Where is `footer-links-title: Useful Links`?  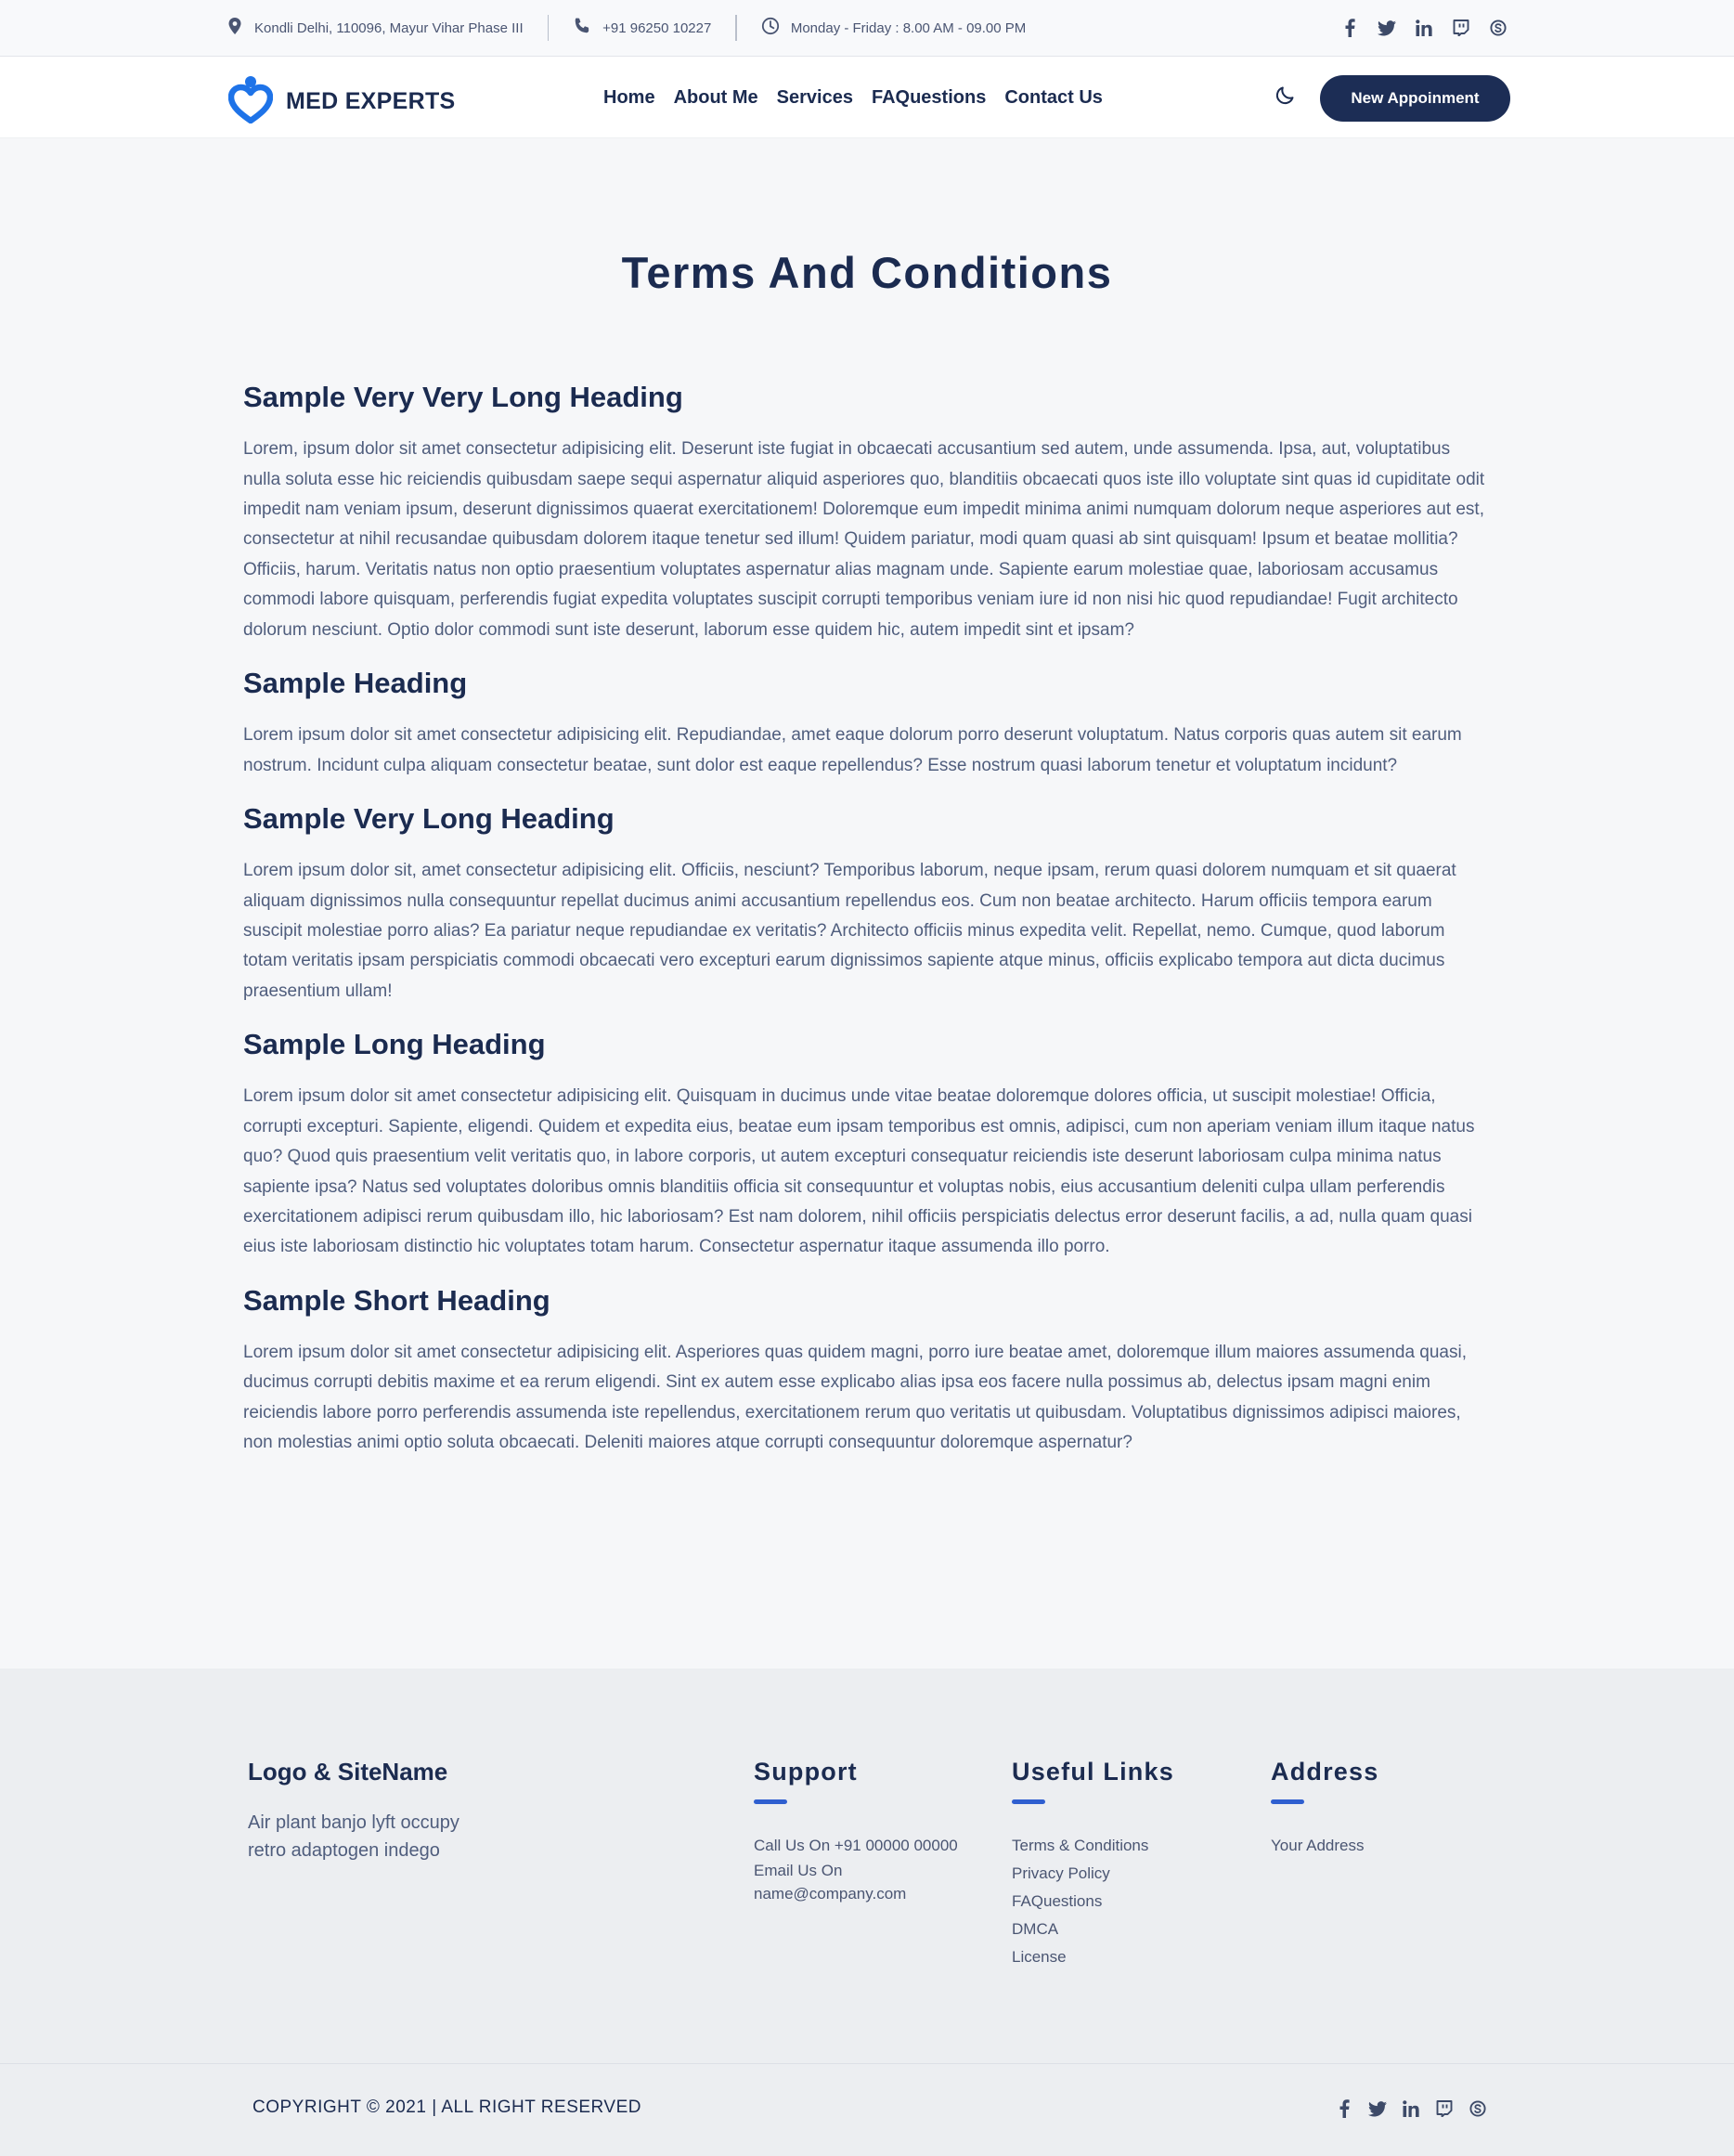 footer-links-title: Useful Links is located at coordinates (1093, 1772).